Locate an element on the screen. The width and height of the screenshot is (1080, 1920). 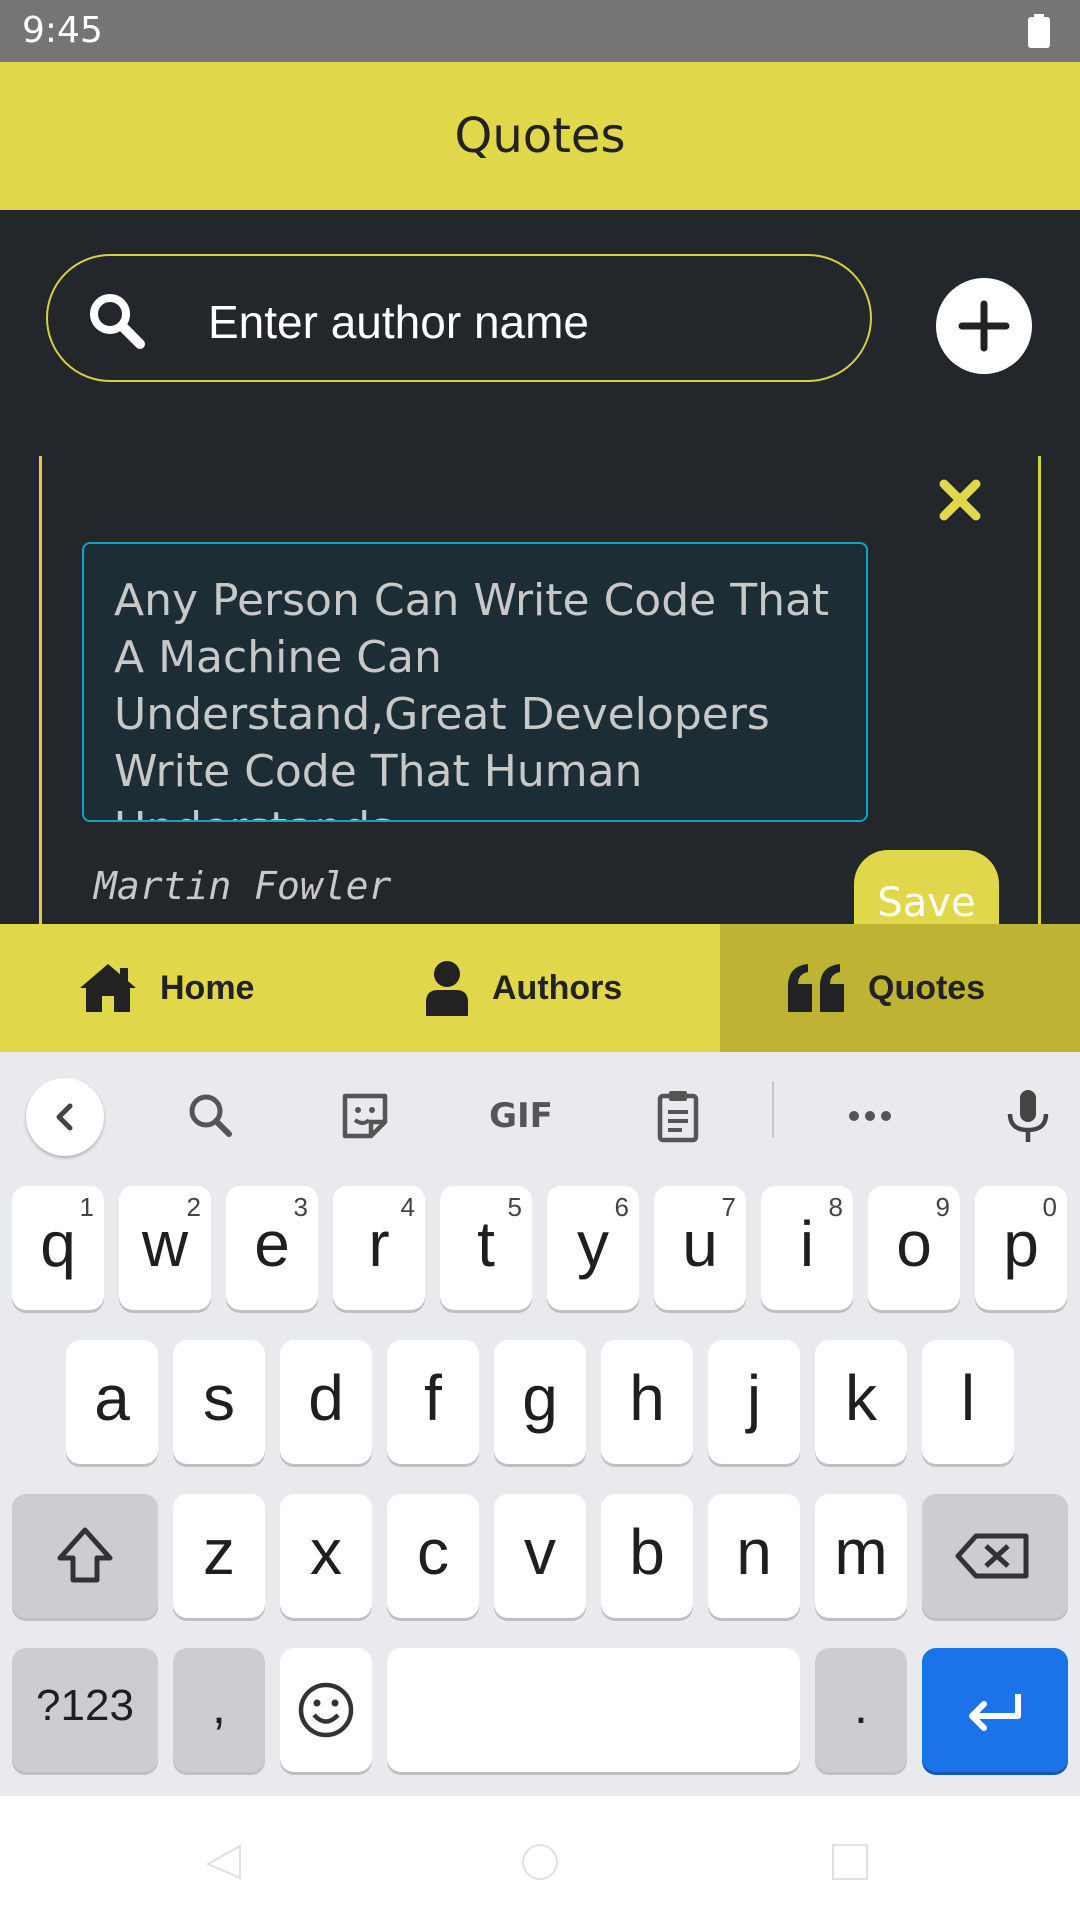
toolbar-divider is located at coordinates (773, 1110).